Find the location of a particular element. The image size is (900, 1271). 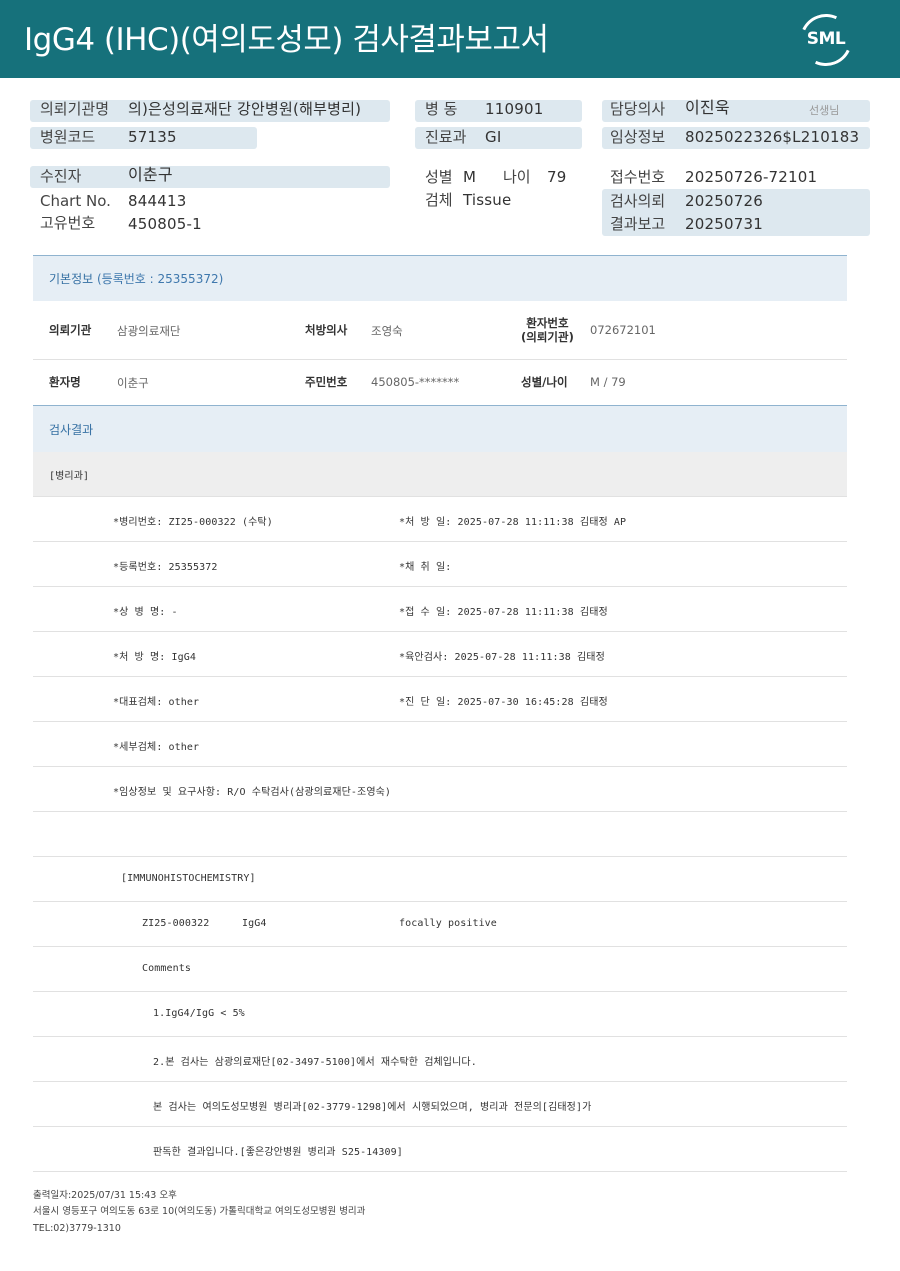

chart-no-value: 844413 is located at coordinates (157, 201).